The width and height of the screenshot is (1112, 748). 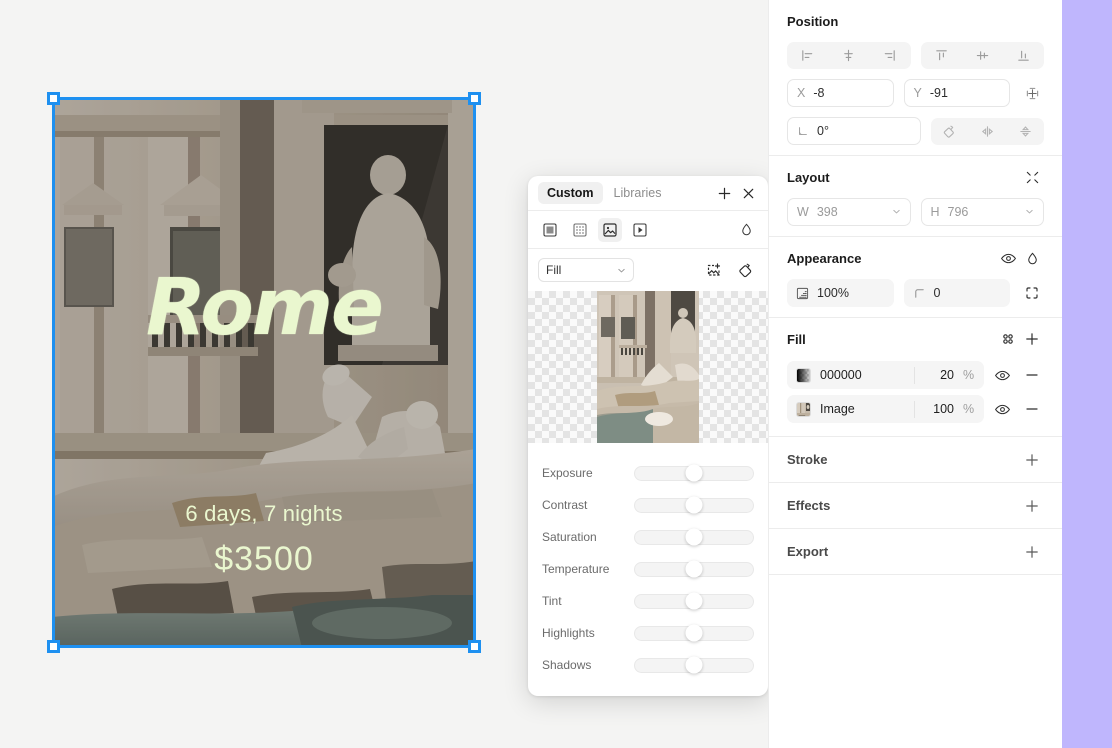 What do you see at coordinates (1008, 339) in the screenshot?
I see `fill-styles-icon` at bounding box center [1008, 339].